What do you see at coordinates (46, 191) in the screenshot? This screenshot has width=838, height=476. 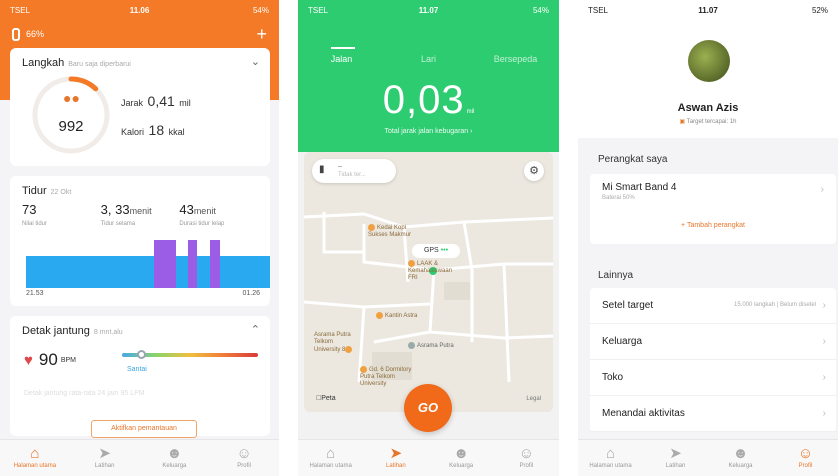 I see `sleep-title: Tidur 22 Okt` at bounding box center [46, 191].